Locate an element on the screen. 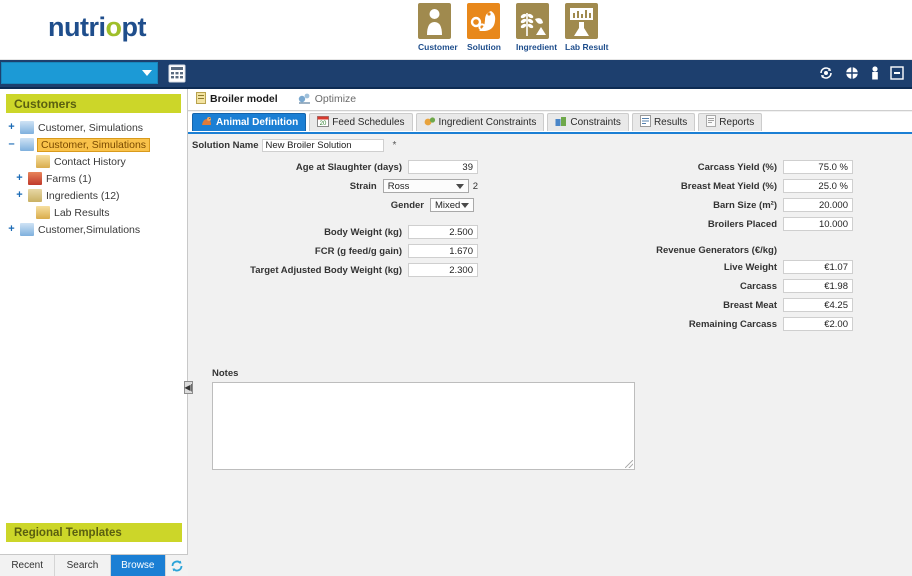 This screenshot has height=576, width=912. field-carcass-yield: Carcass Yield (%) 75.0 % is located at coordinates (665, 167).